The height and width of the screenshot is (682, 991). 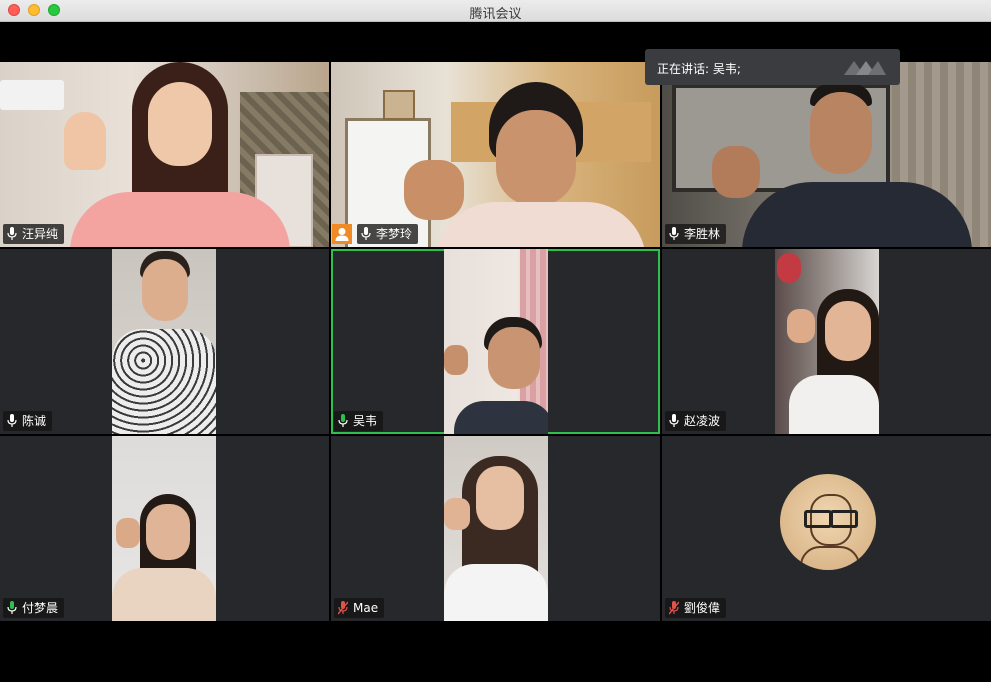 What do you see at coordinates (365, 421) in the screenshot?
I see `participant-name: 吴韦` at bounding box center [365, 421].